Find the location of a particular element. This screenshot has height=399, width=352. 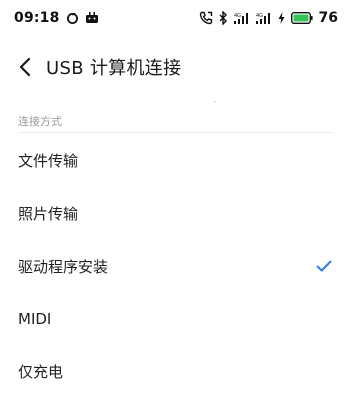

option-charge-only: 仅充电 is located at coordinates (176, 371).